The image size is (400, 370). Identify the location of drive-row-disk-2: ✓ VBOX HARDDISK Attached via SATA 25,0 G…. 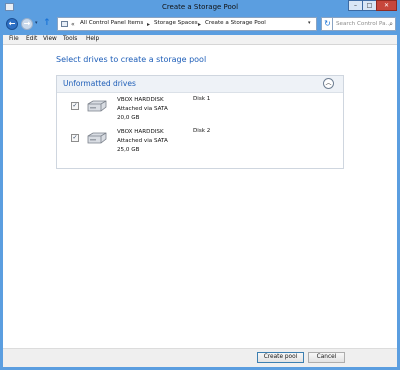
(200, 144).